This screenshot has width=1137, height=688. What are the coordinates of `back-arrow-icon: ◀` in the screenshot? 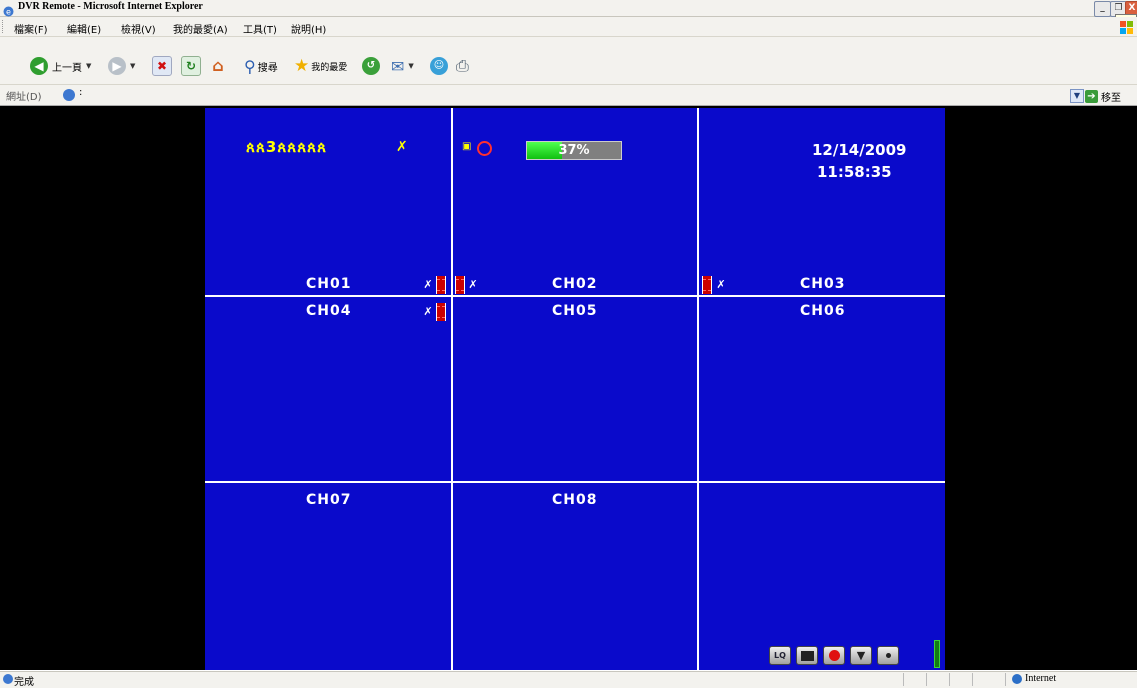 It's located at (39, 66).